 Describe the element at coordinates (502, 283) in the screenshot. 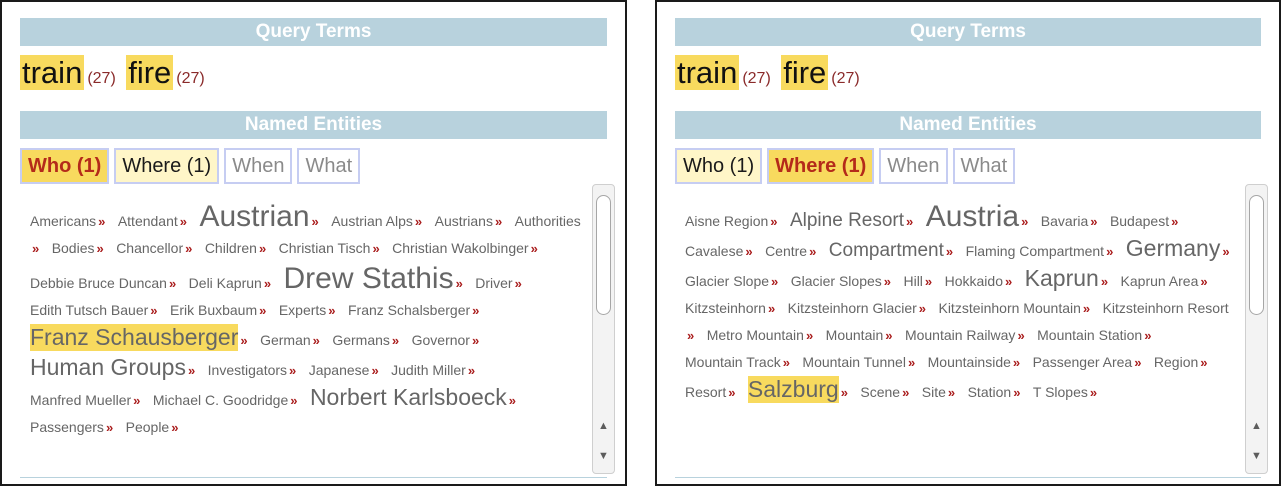

I see `entity-link: Driver»` at that location.